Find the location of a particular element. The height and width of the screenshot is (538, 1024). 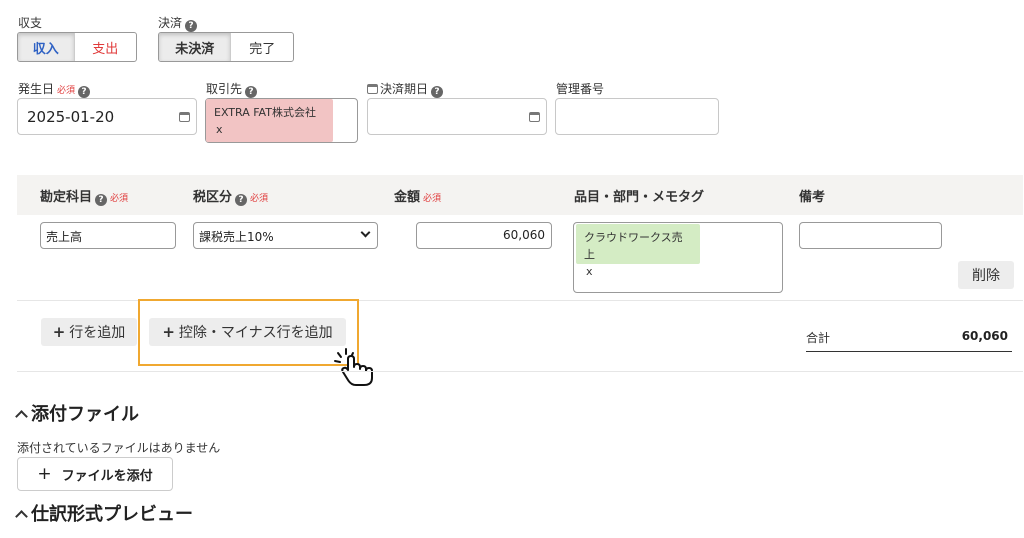

col-tax: 税区分? 必須 is located at coordinates (230, 196).